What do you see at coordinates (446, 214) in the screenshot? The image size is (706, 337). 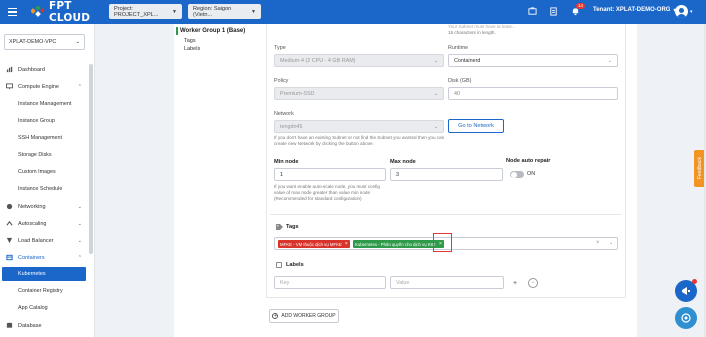 I see `section-divider` at bounding box center [446, 214].